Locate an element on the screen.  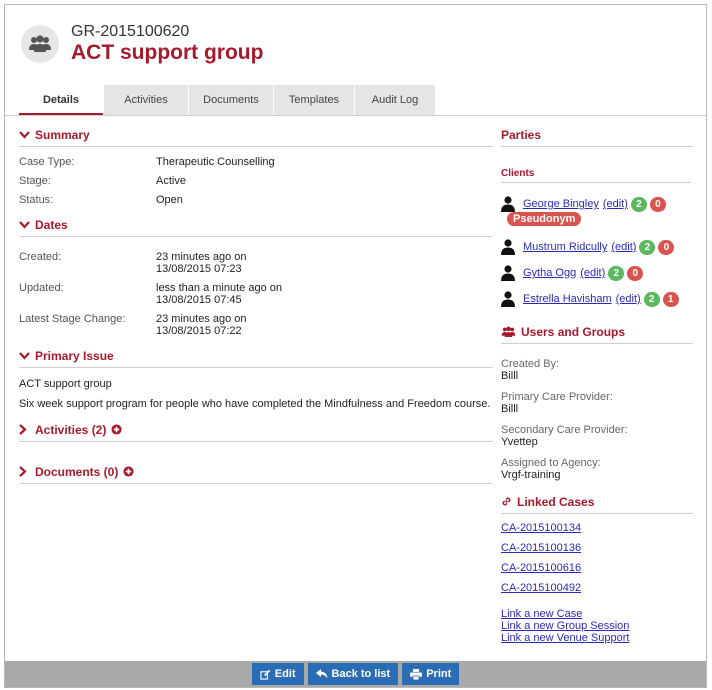
agency-label: Assigned to Agency: is located at coordinates (551, 463).